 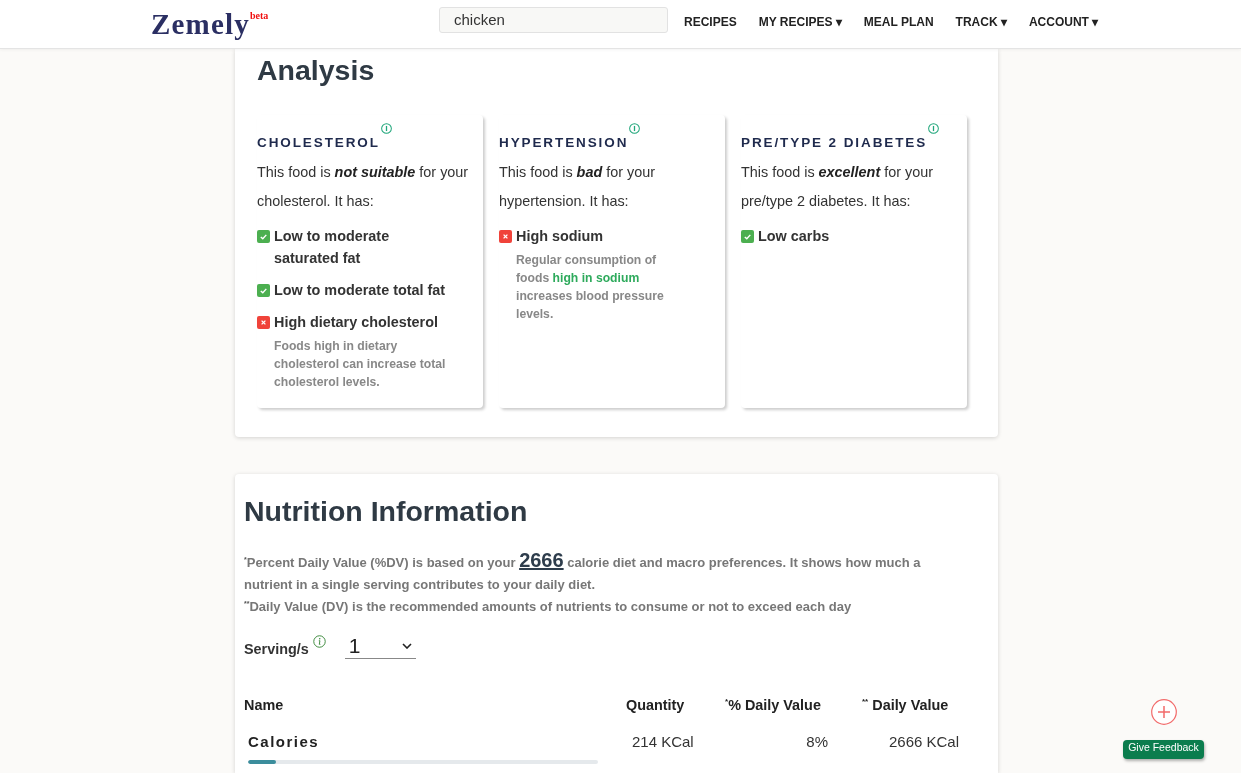 What do you see at coordinates (710, 22) in the screenshot?
I see `nav-link: RECIPES` at bounding box center [710, 22].